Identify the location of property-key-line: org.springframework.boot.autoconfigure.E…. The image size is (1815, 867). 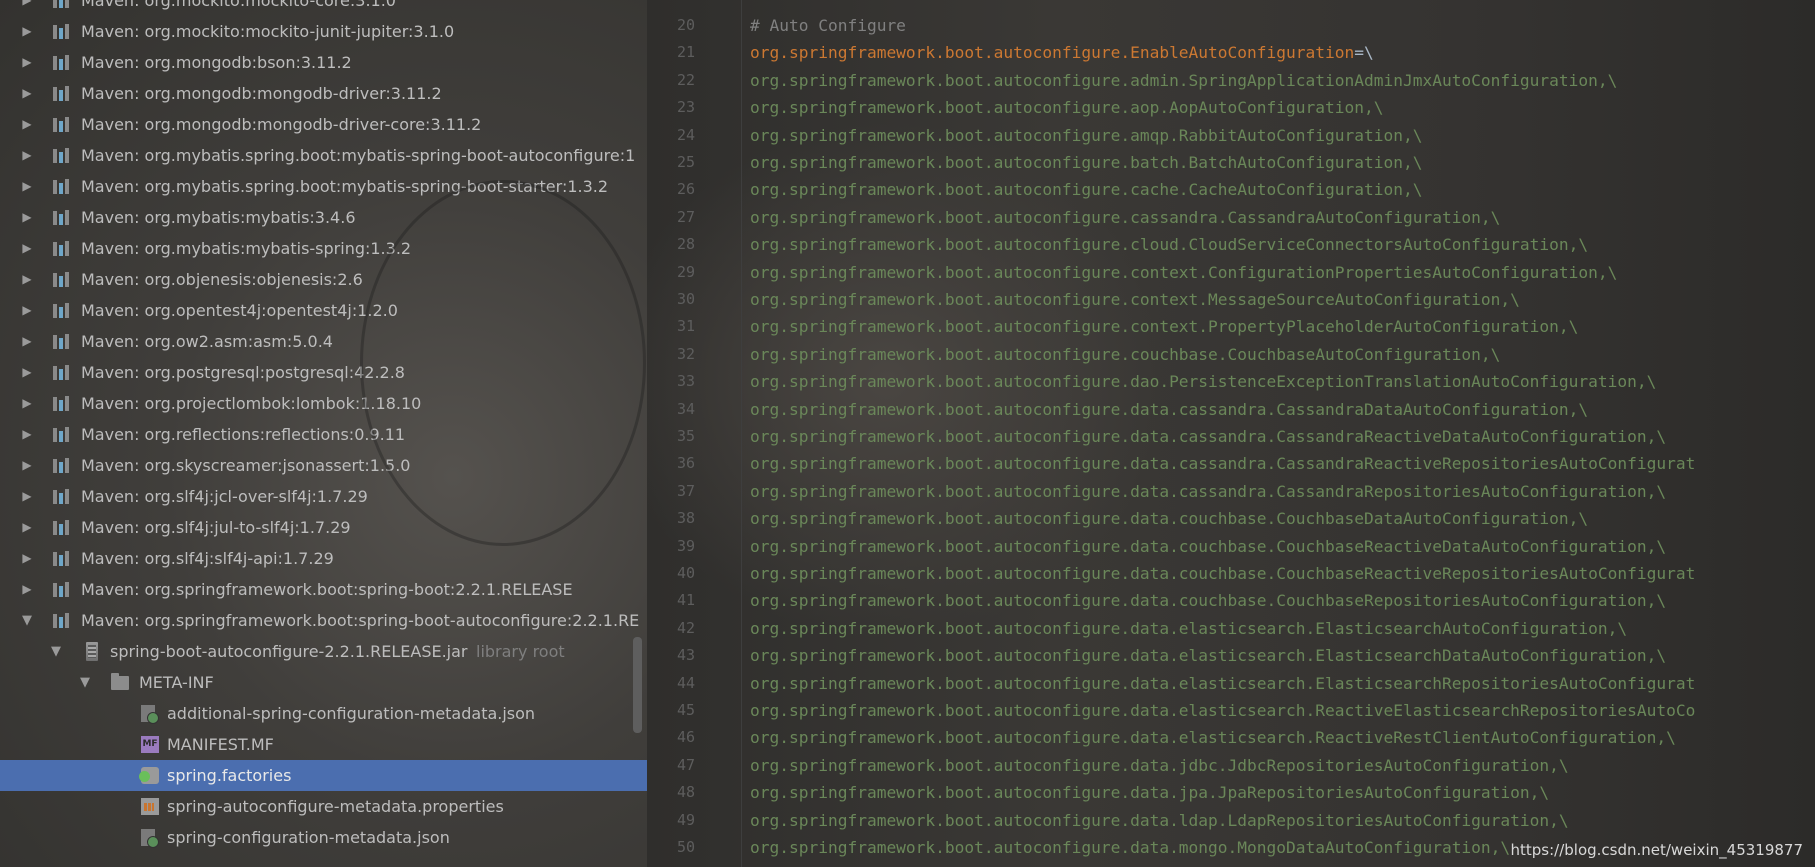
(1062, 52).